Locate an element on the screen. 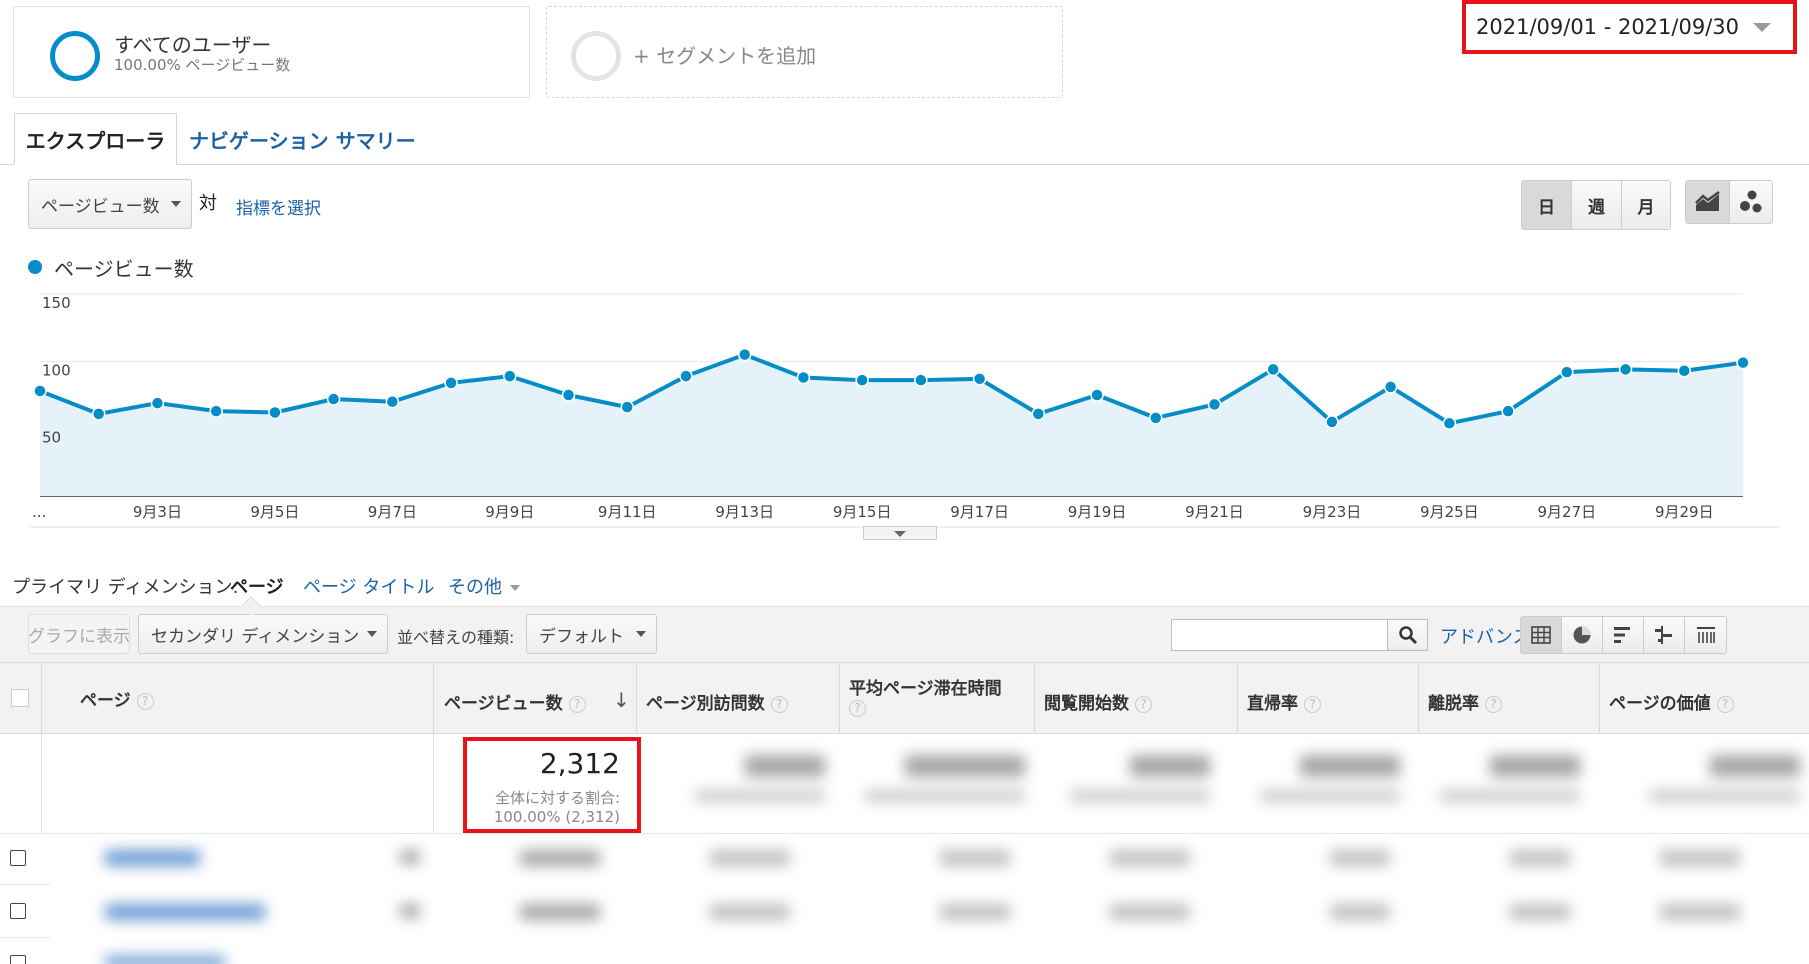 The image size is (1809, 964). secondary-dimension-select: セカンダリ ディメンション is located at coordinates (263, 634).